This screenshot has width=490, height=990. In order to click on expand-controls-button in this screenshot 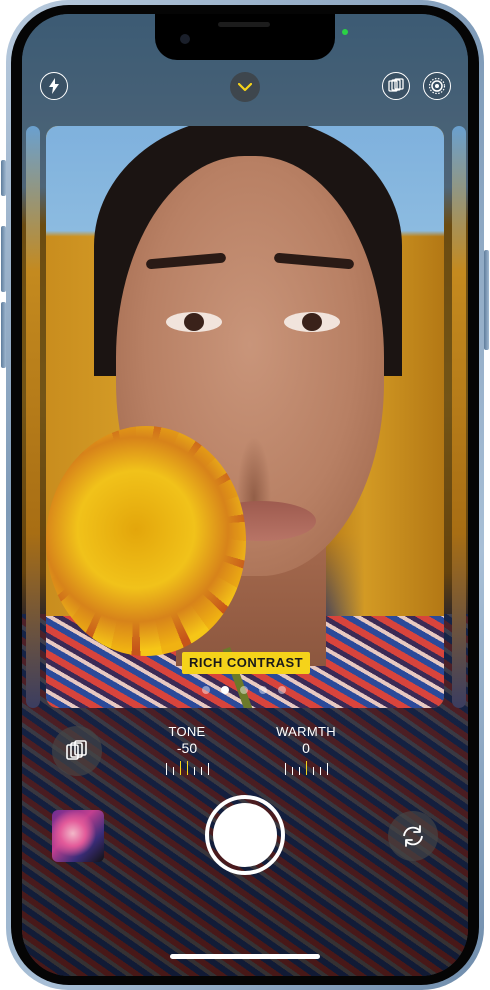, I will do `click(245, 87)`.